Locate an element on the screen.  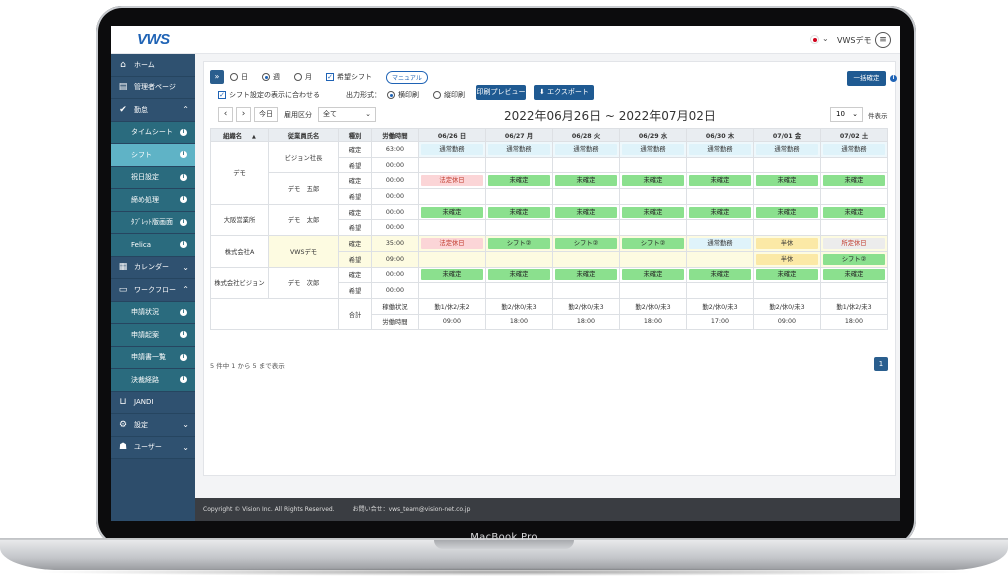
sort-icon: ▲ is located at coordinates (254, 137).